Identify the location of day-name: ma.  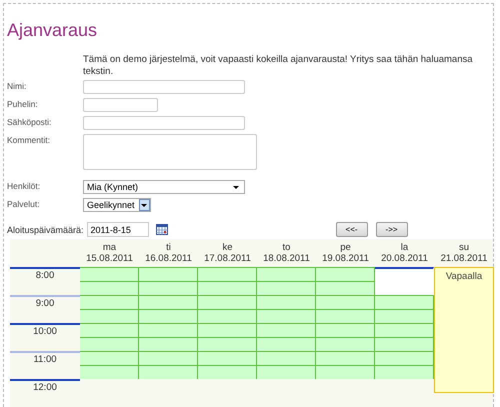
(109, 247).